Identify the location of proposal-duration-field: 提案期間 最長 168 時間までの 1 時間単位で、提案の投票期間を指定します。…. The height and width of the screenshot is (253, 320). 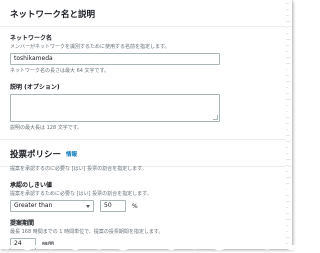
(146, 230).